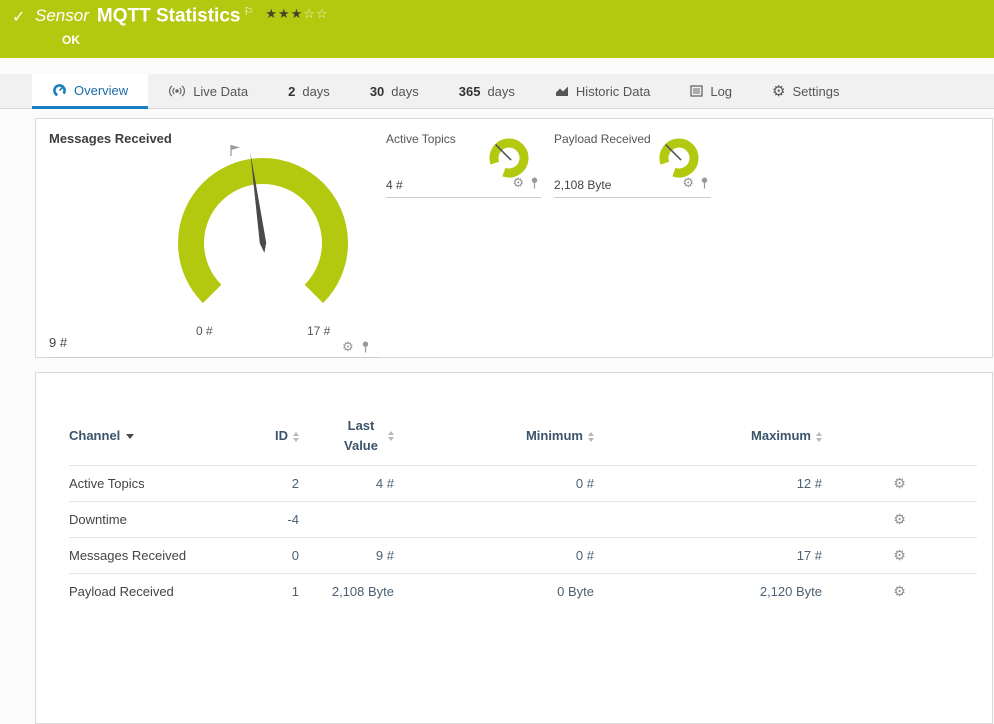 The width and height of the screenshot is (994, 724). What do you see at coordinates (274, 518) in the screenshot?
I see `cell-id: -4` at bounding box center [274, 518].